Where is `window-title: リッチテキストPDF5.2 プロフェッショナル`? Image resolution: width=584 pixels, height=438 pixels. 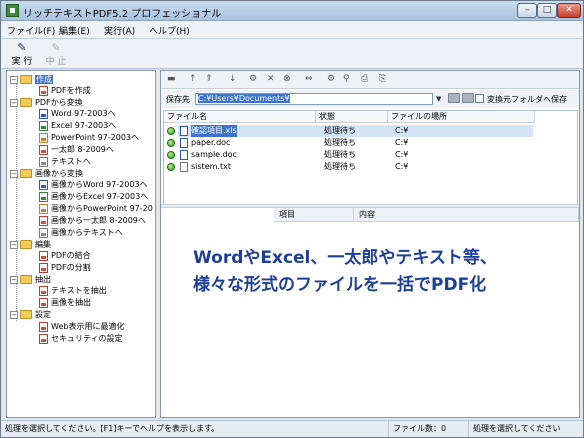 window-title: リッチテキストPDF5.2 プロフェッショナル is located at coordinates (122, 14).